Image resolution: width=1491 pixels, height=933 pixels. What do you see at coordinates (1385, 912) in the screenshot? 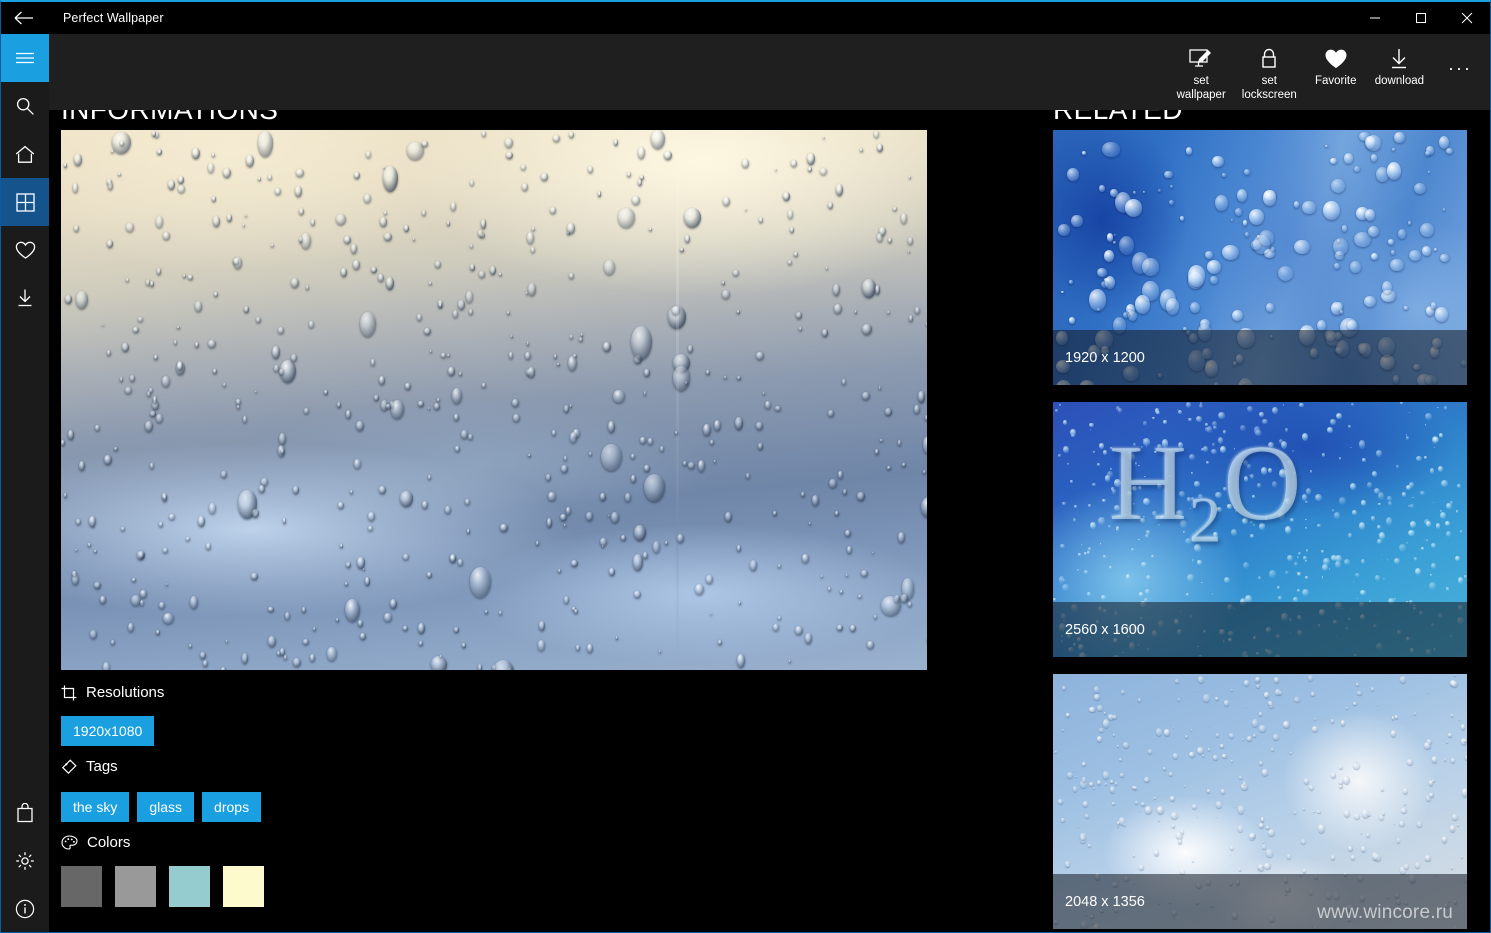
I see `site-watermark: www.wincore.ru` at bounding box center [1385, 912].